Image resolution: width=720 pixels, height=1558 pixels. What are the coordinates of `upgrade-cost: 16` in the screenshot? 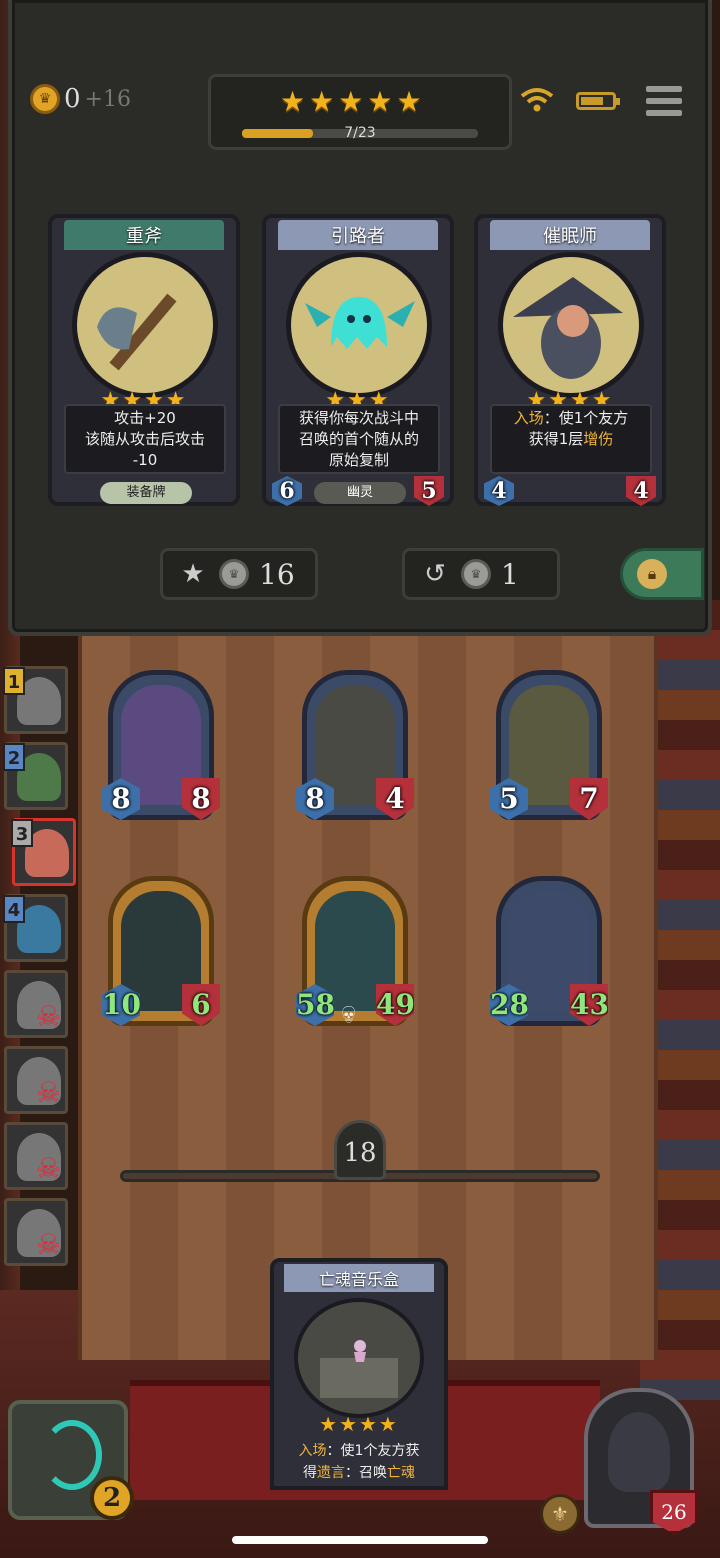 It's located at (277, 574).